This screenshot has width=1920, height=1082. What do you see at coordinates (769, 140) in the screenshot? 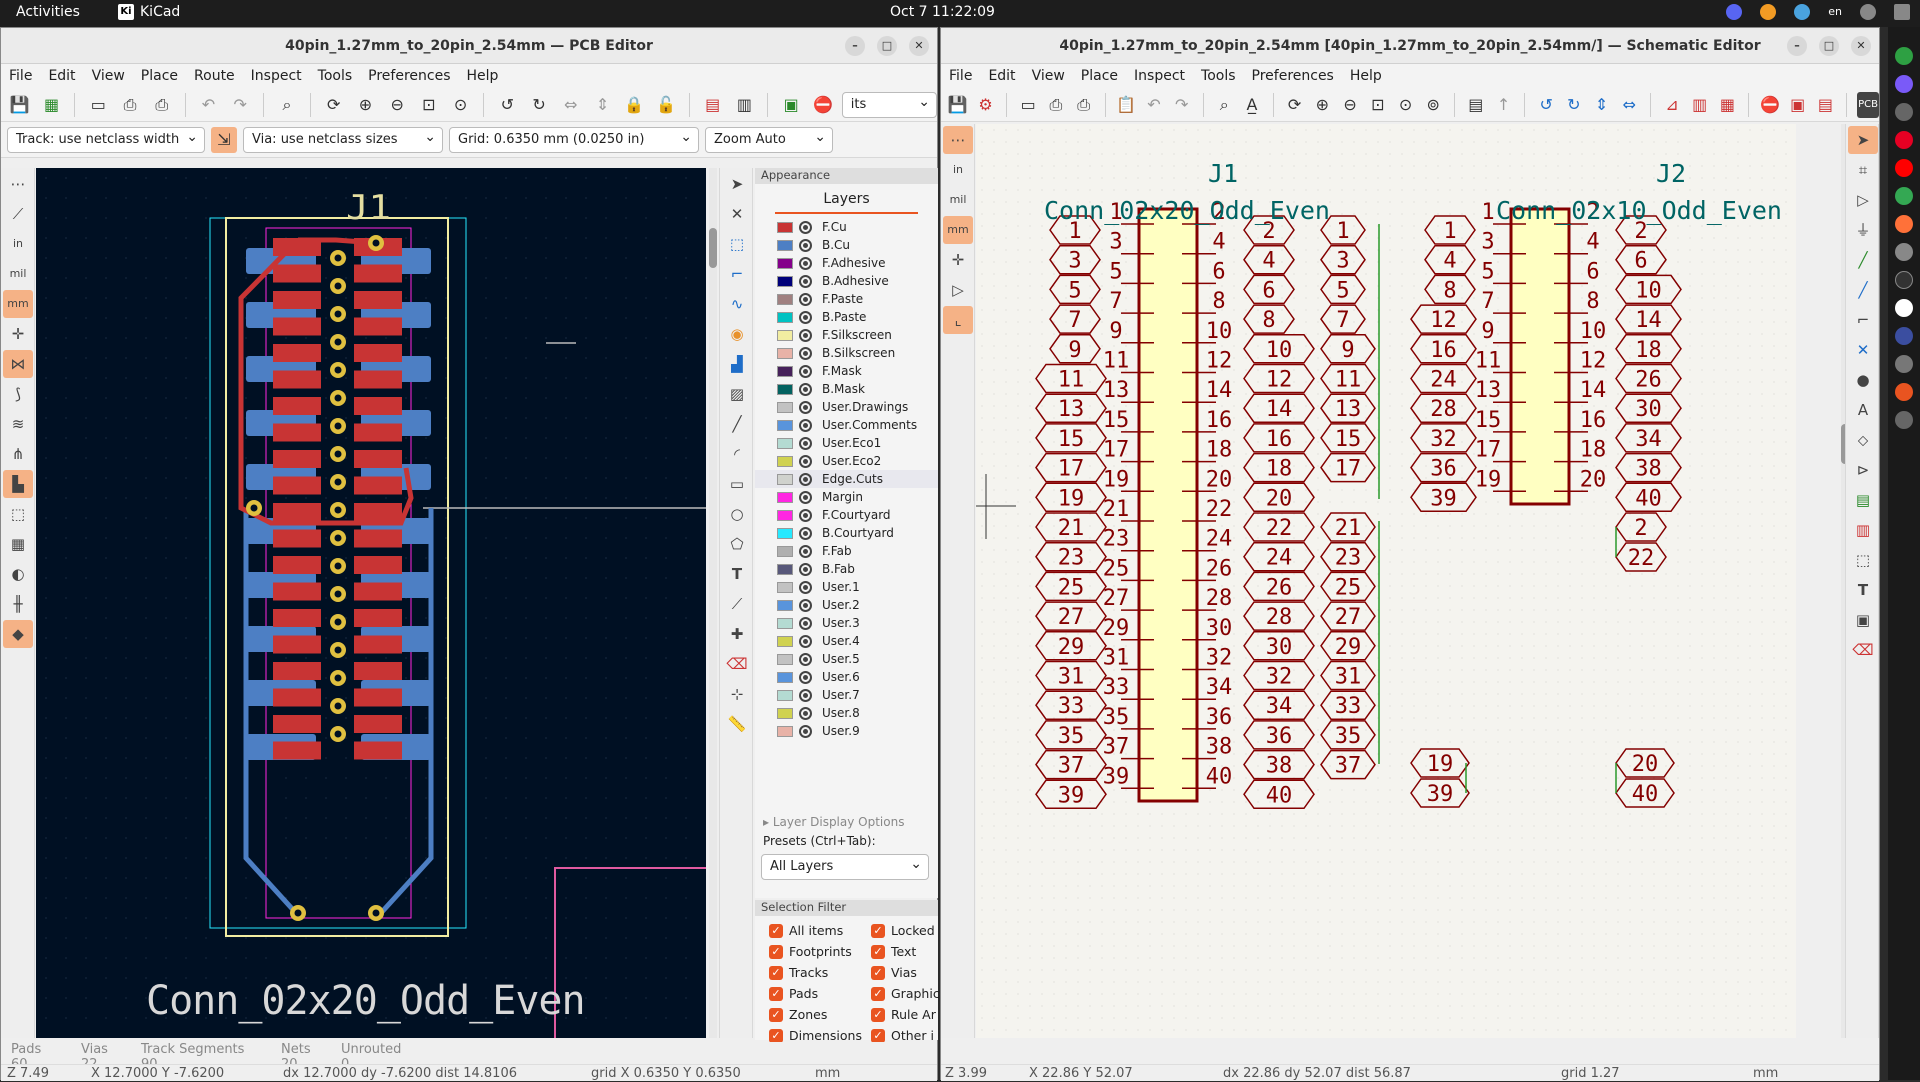
I see `zoom-select: Zoom Auto` at bounding box center [769, 140].